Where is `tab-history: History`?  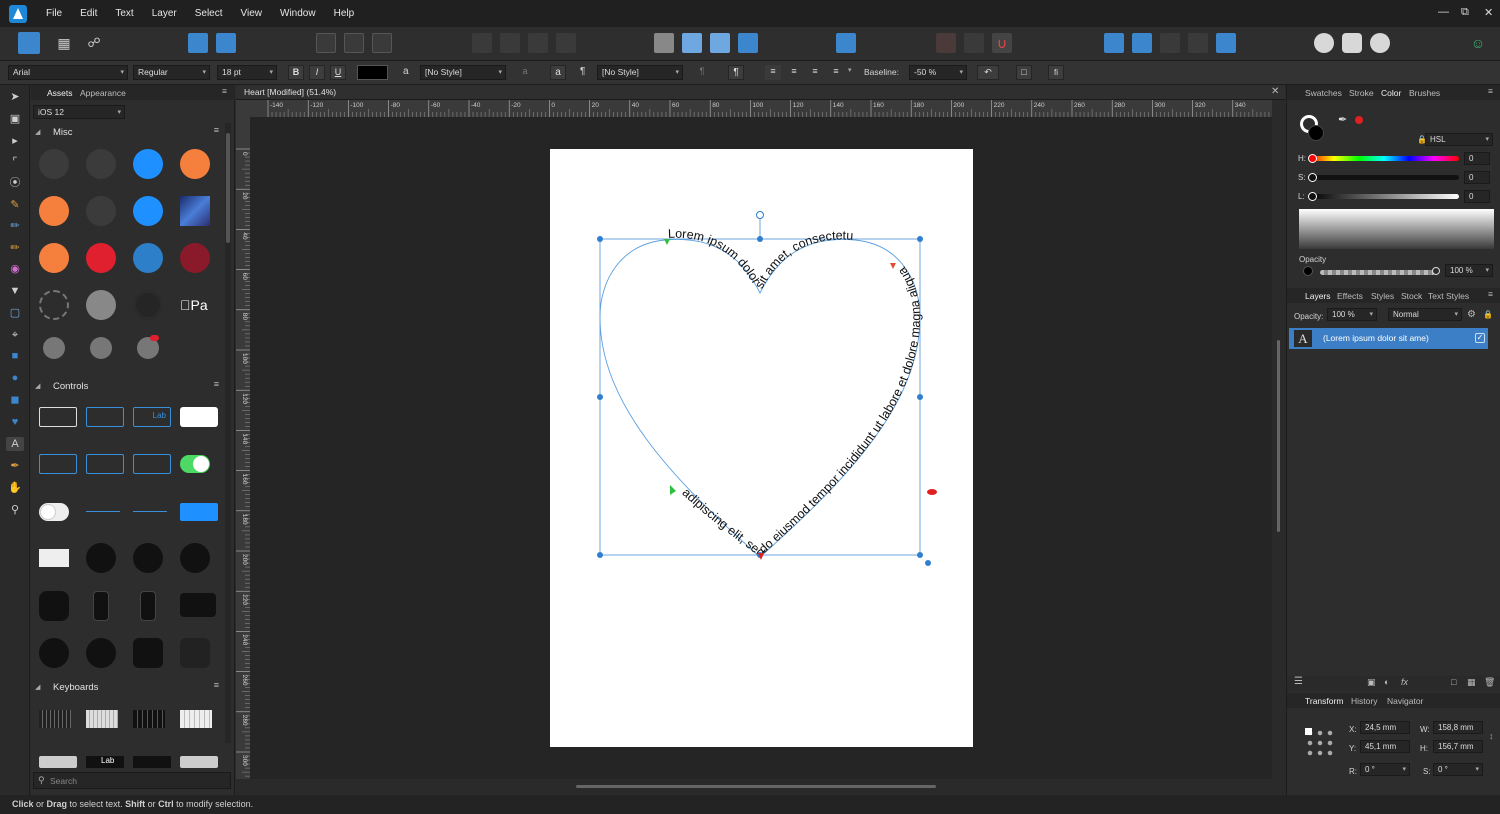
tab-history: History is located at coordinates (1364, 701).